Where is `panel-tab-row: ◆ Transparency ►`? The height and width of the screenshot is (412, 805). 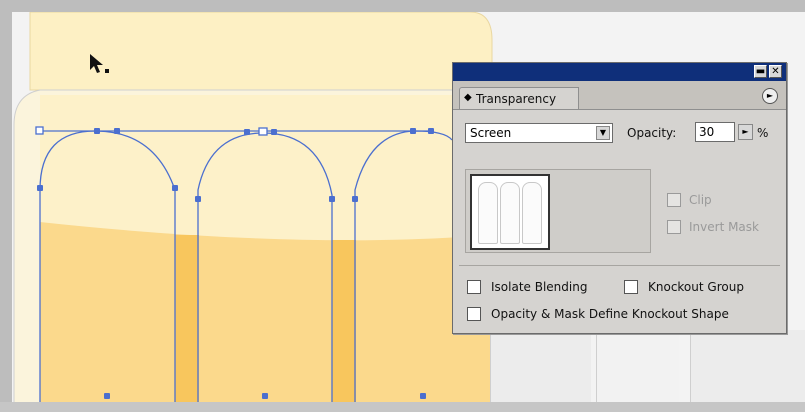 panel-tab-row: ◆ Transparency ► is located at coordinates (619, 95).